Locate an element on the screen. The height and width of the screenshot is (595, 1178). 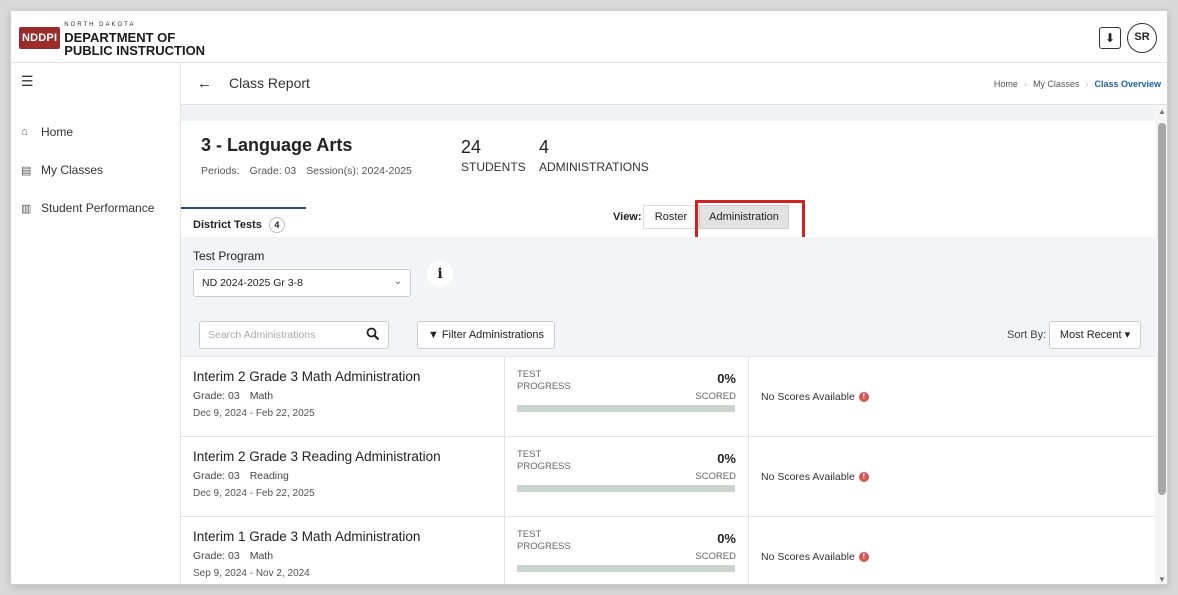
search-input is located at coordinates (280, 335).